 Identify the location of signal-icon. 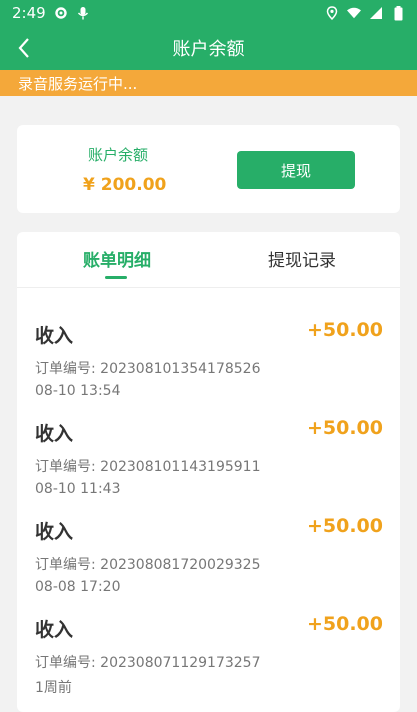
(376, 13).